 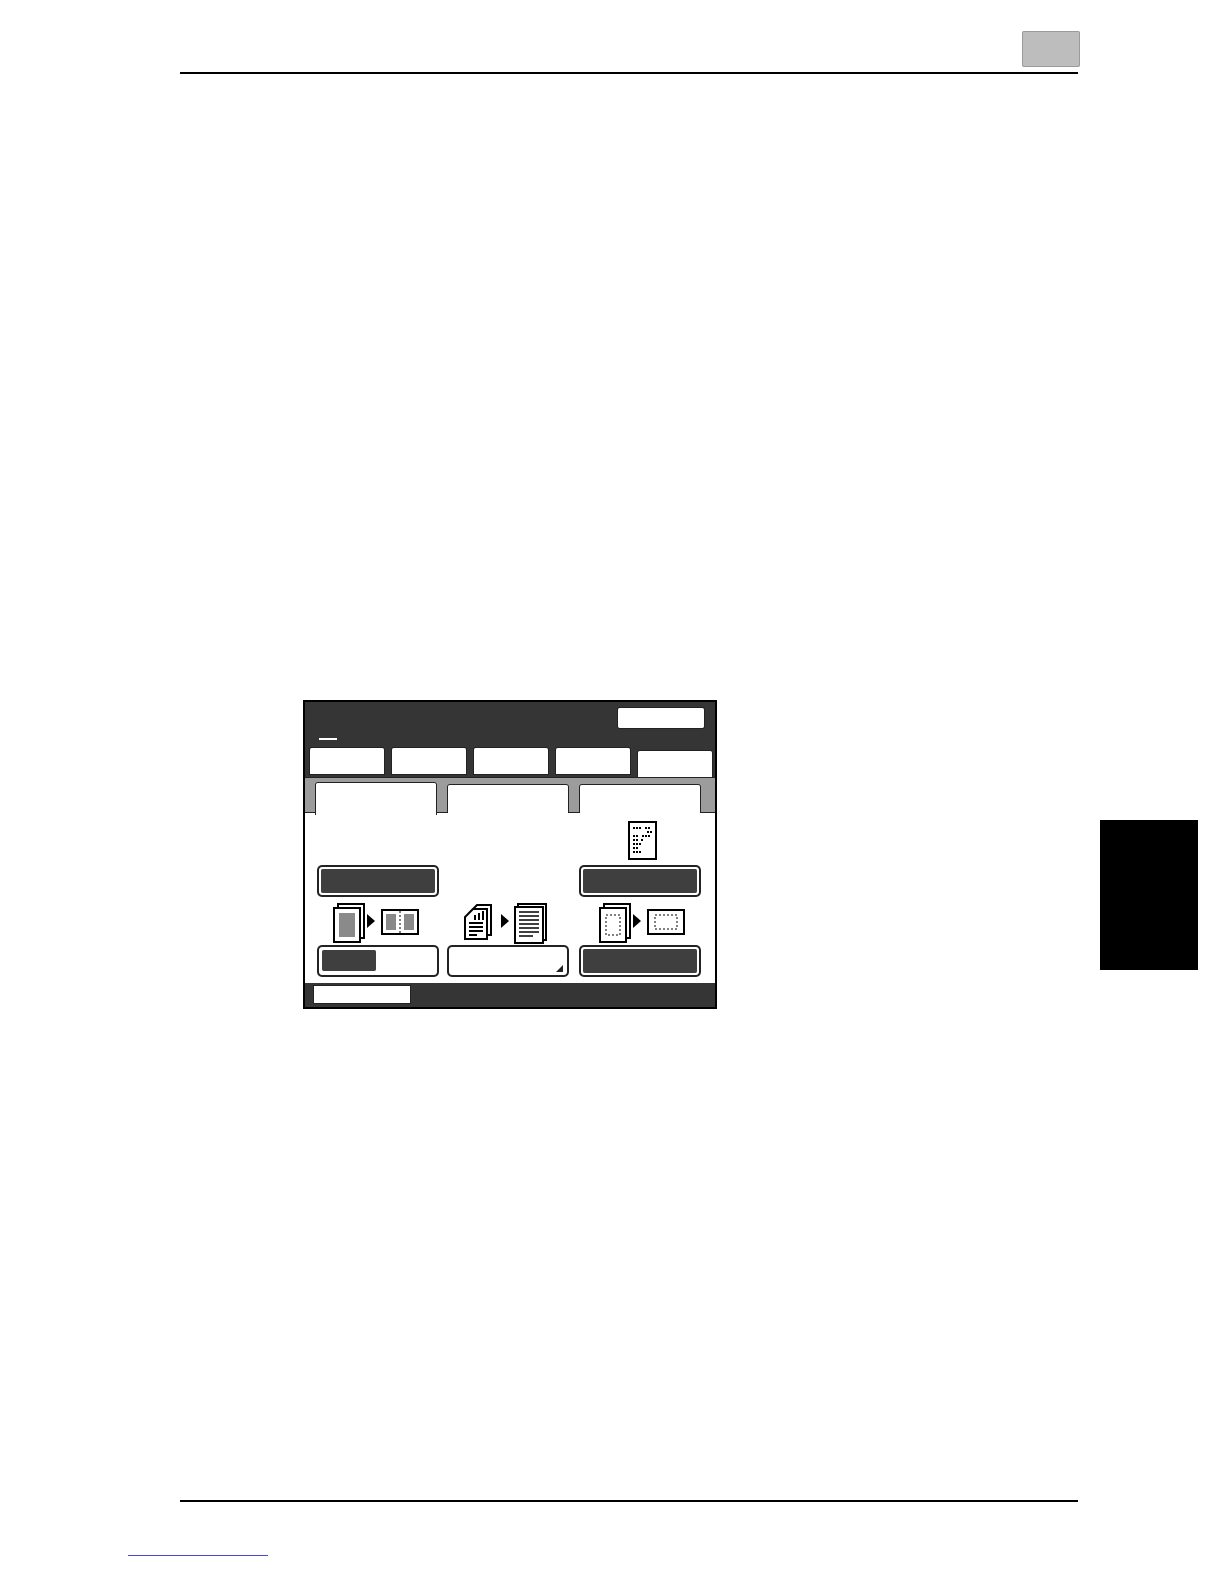 What do you see at coordinates (377, 924) in the screenshot?
I see `book-copy-icon` at bounding box center [377, 924].